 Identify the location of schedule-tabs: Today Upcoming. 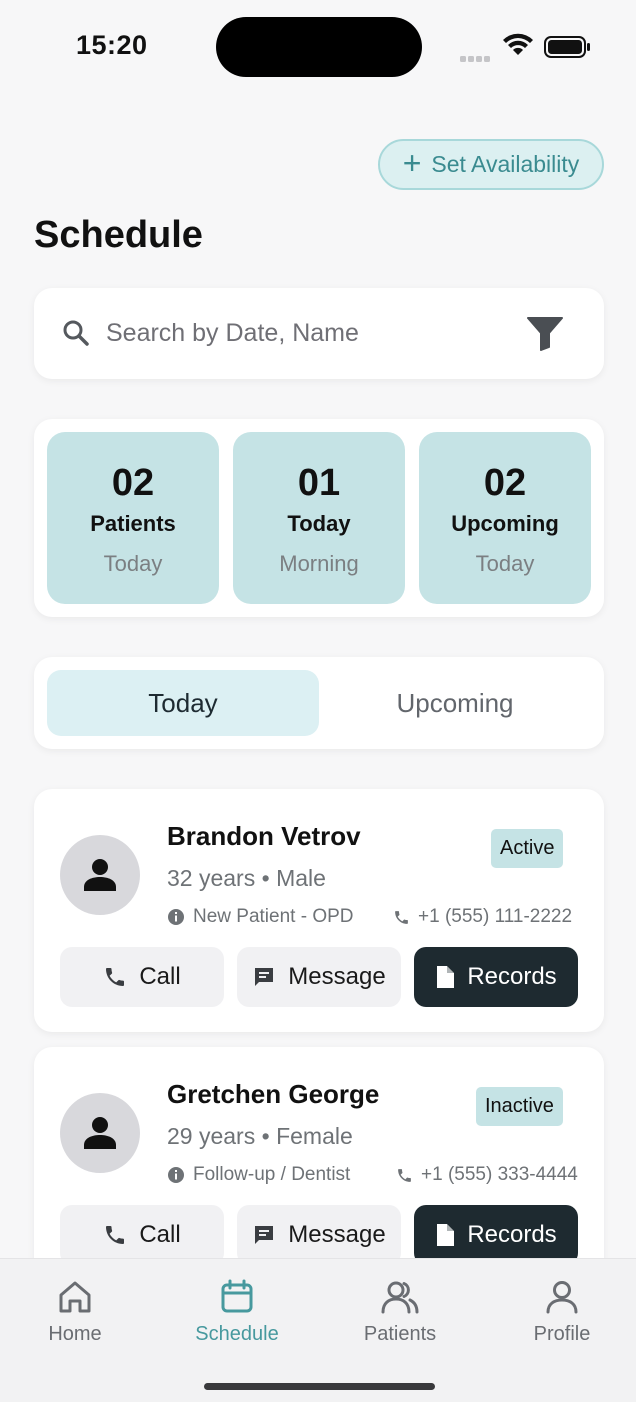
(319, 703).